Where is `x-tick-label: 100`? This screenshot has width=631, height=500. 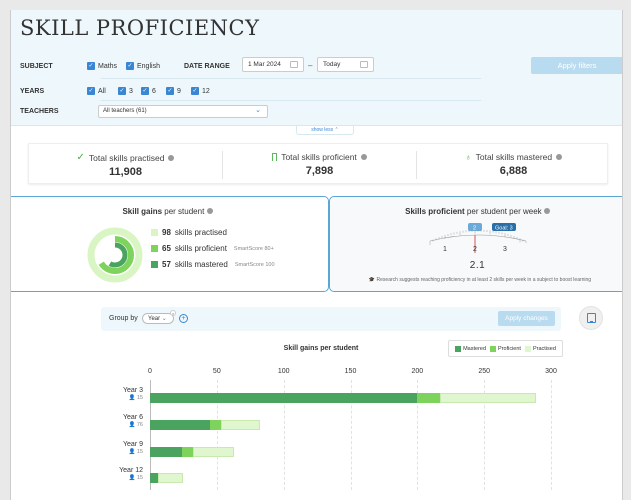 x-tick-label: 100 is located at coordinates (283, 371).